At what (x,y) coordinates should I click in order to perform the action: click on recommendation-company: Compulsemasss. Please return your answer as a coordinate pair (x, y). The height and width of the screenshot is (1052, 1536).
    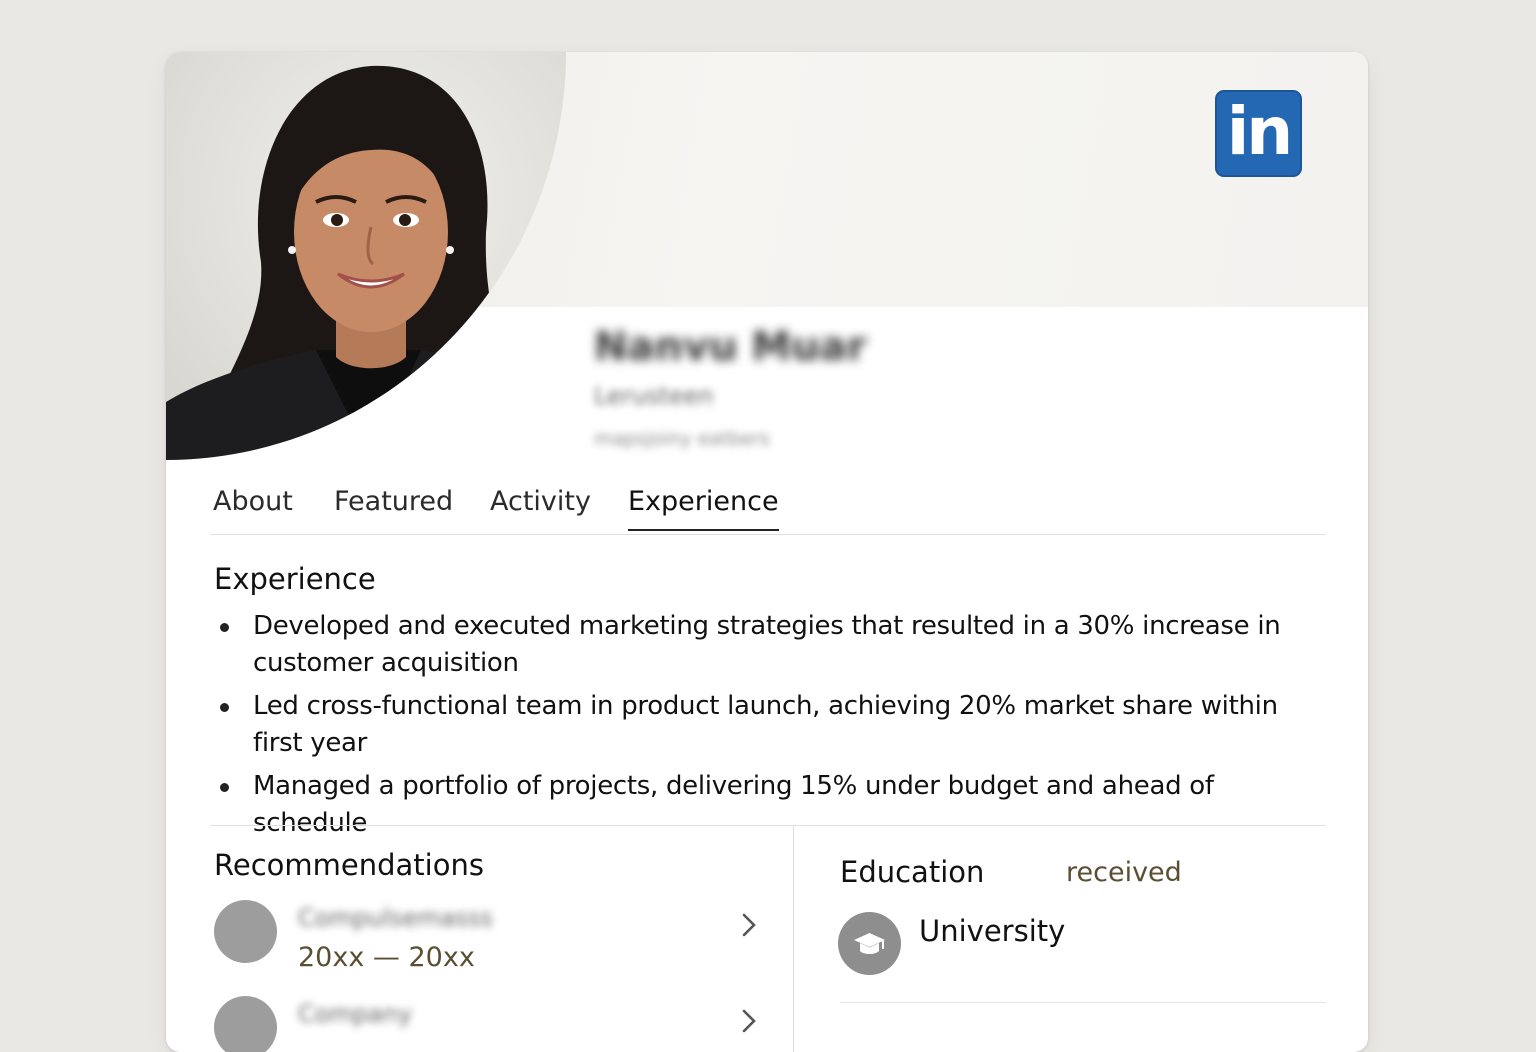
    Looking at the image, I should click on (395, 918).